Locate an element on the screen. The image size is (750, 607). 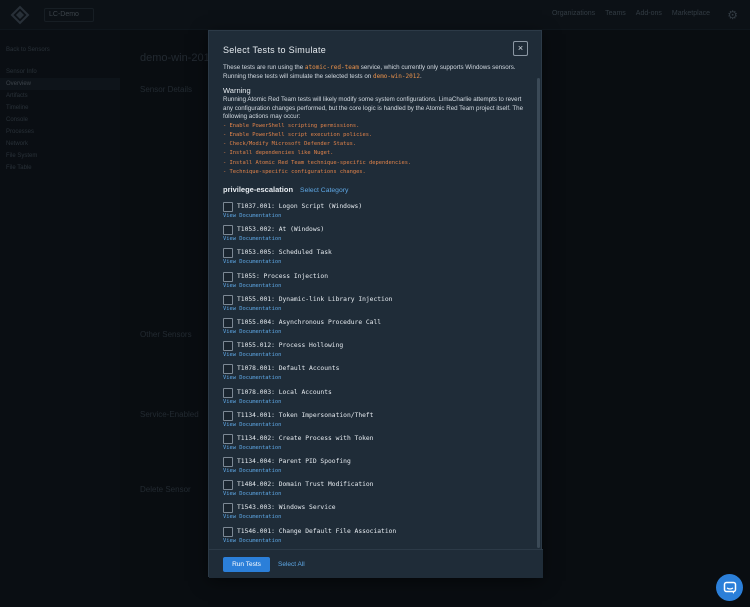
close-icon: × is located at coordinates (520, 48).